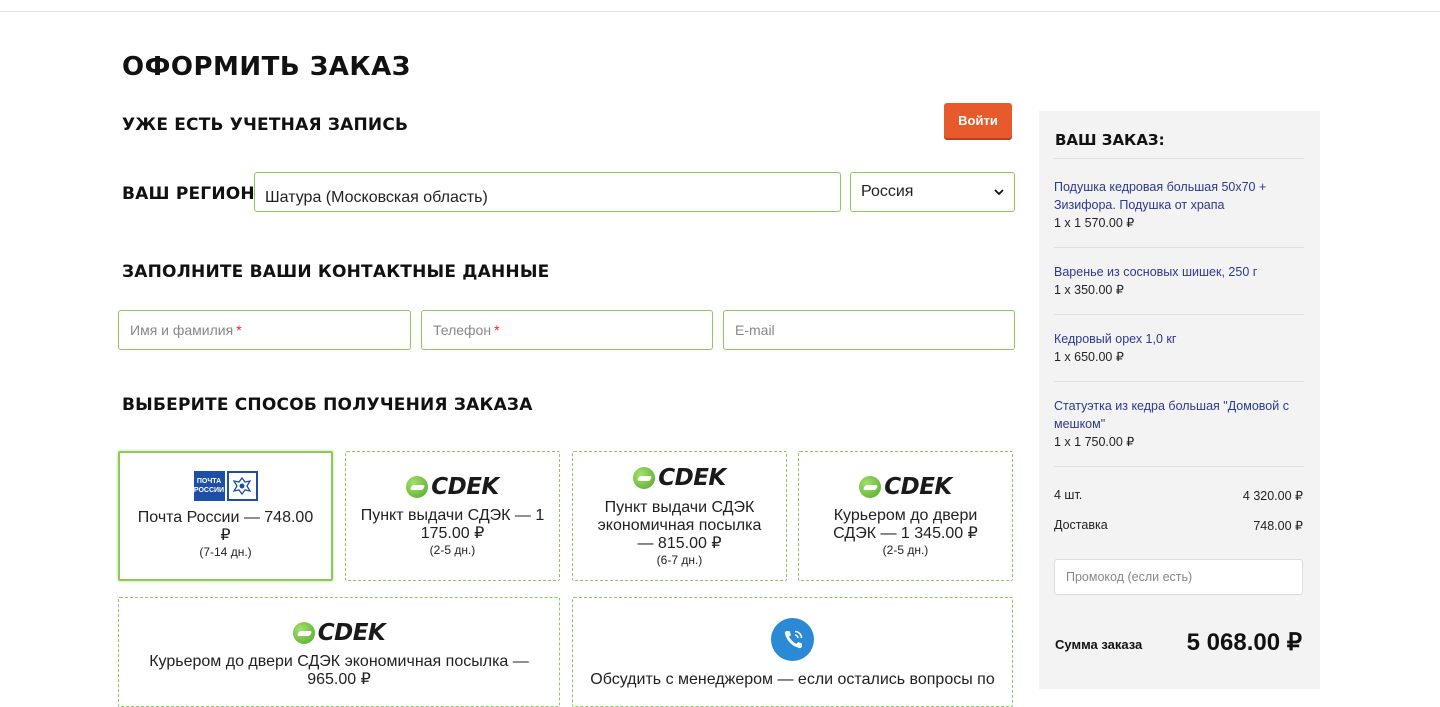 The image size is (1440, 707). Describe the element at coordinates (265, 125) in the screenshot. I see `account-heading: УЖЕ ЕСТЬ УЧЕТНАЯ ЗАПИСЬ` at that location.